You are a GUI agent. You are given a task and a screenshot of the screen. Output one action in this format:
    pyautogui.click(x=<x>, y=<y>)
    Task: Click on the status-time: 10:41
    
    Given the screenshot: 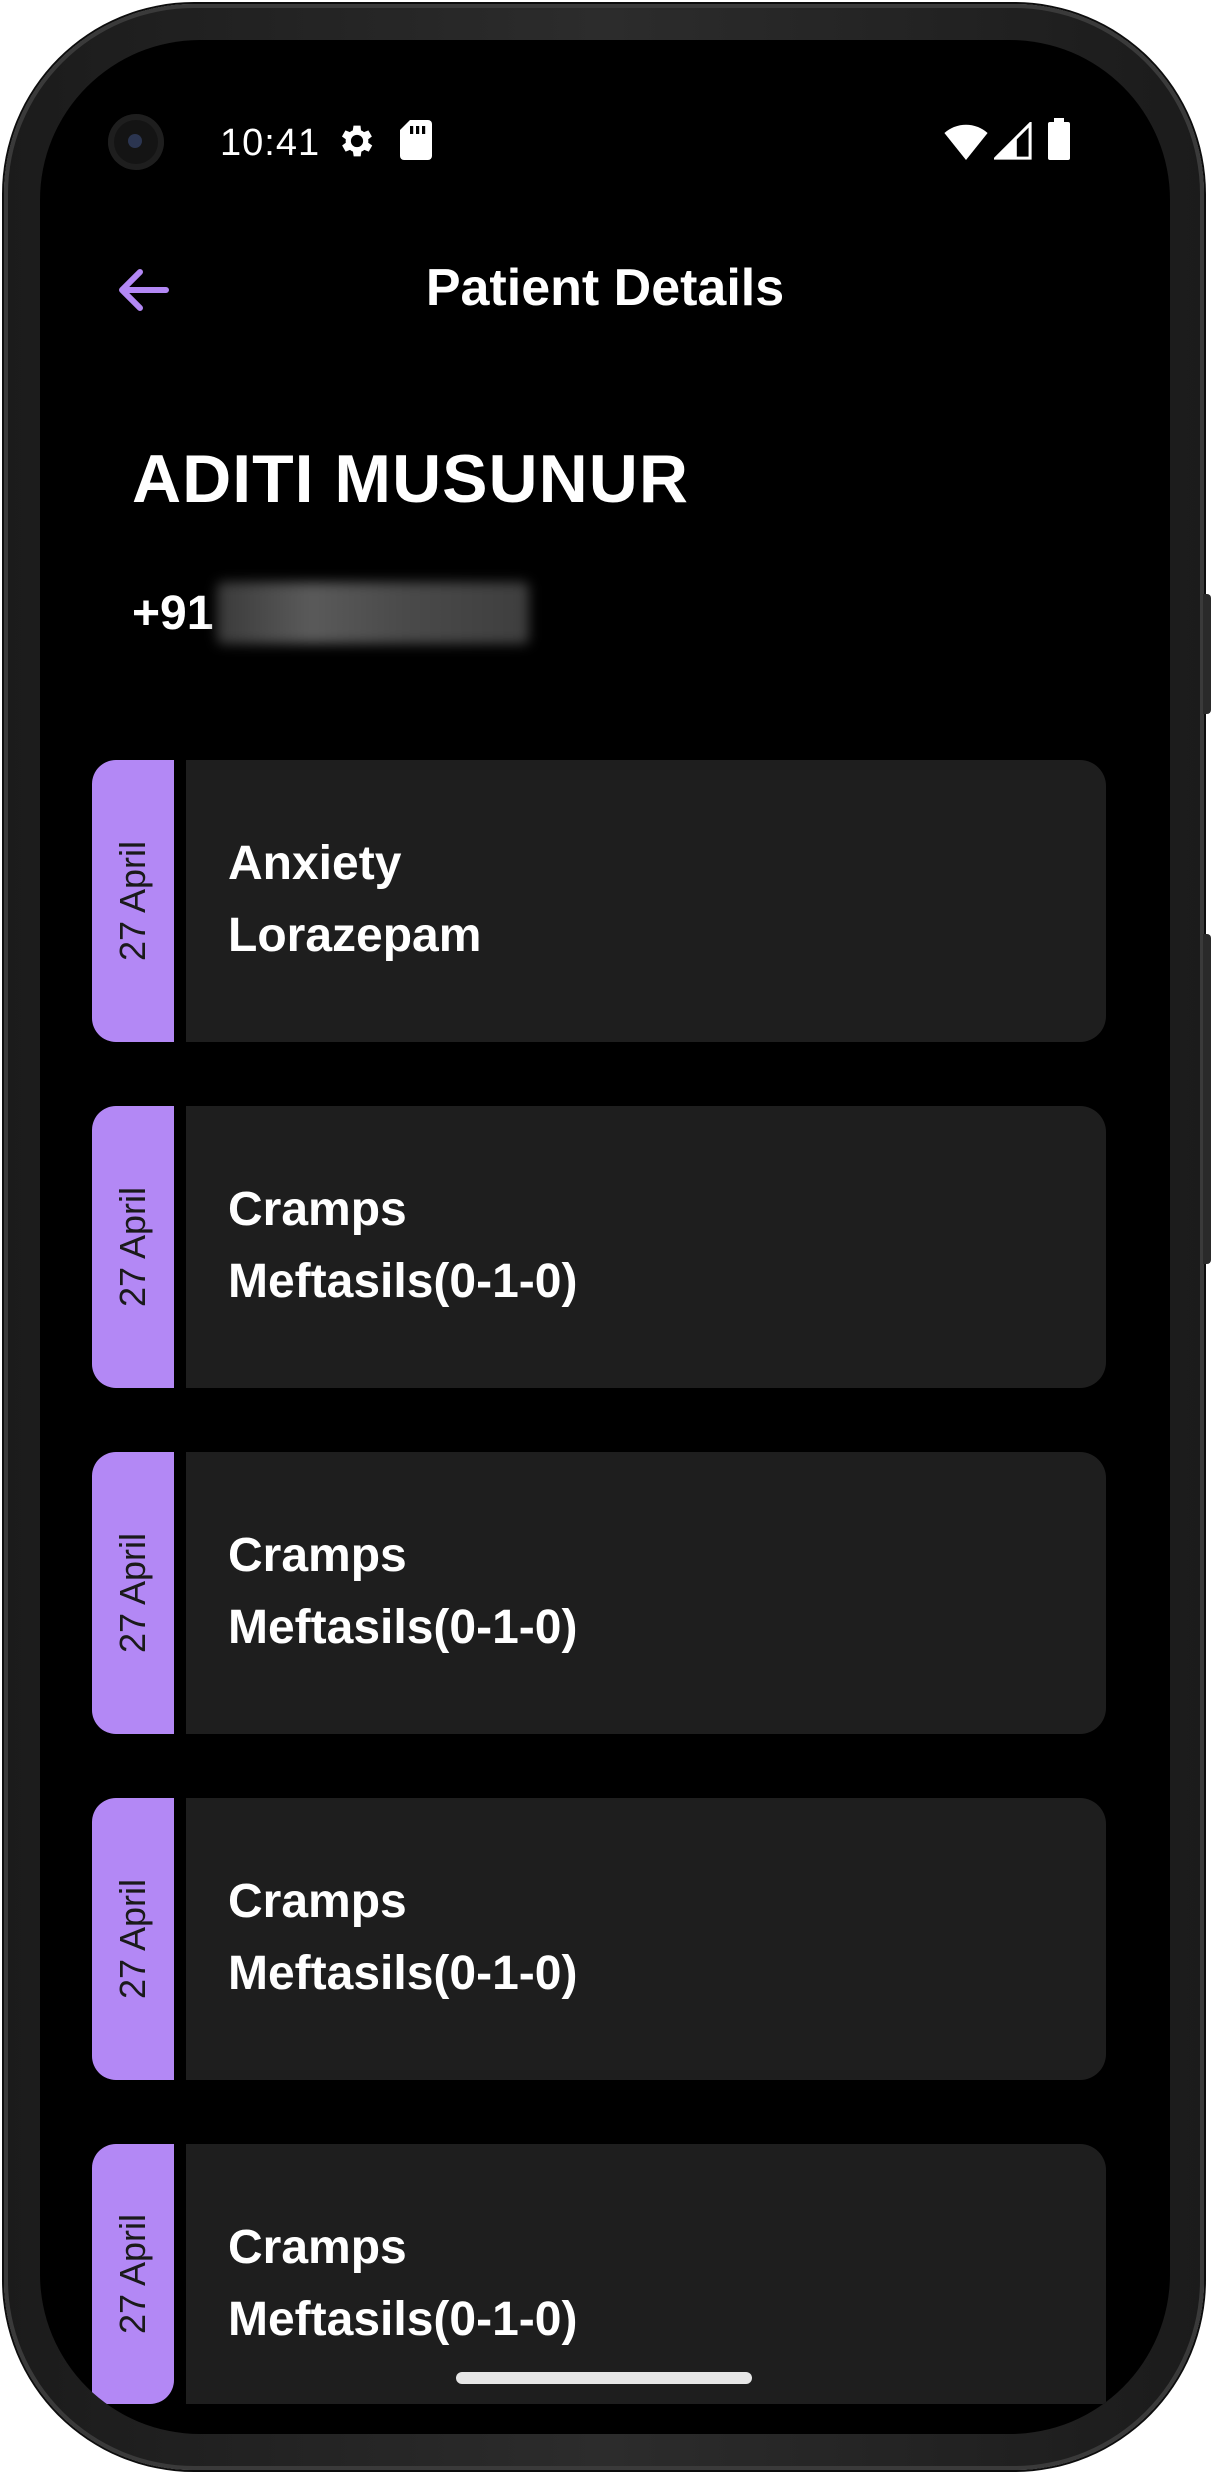 What is the action you would take?
    pyautogui.click(x=270, y=143)
    